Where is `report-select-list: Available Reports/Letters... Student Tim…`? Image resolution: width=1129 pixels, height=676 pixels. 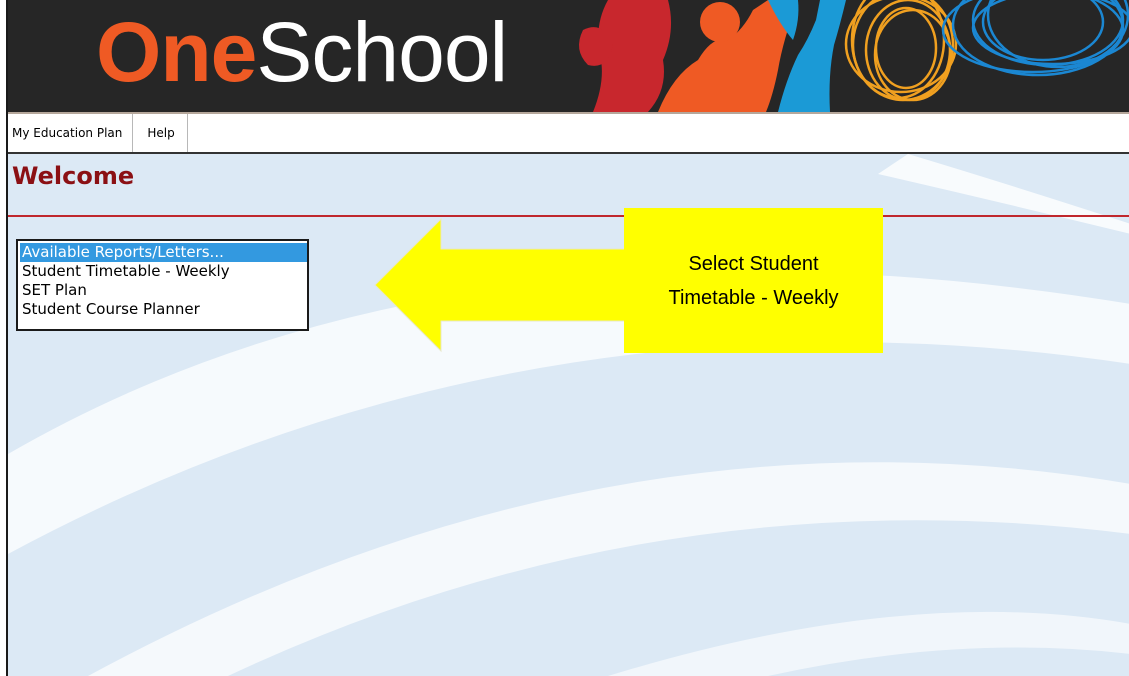 report-select-list: Available Reports/Letters... Student Tim… is located at coordinates (162, 285).